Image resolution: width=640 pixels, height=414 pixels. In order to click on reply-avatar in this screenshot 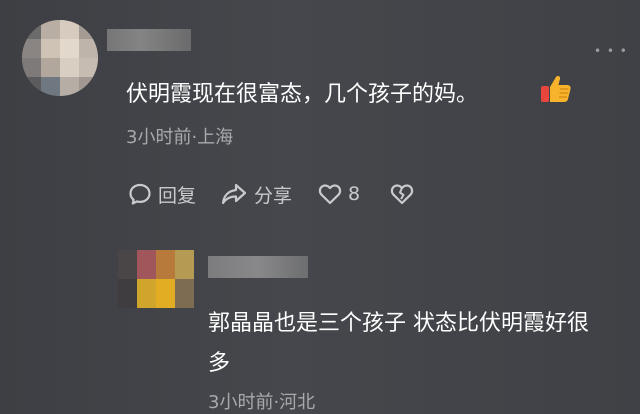, I will do `click(156, 279)`.